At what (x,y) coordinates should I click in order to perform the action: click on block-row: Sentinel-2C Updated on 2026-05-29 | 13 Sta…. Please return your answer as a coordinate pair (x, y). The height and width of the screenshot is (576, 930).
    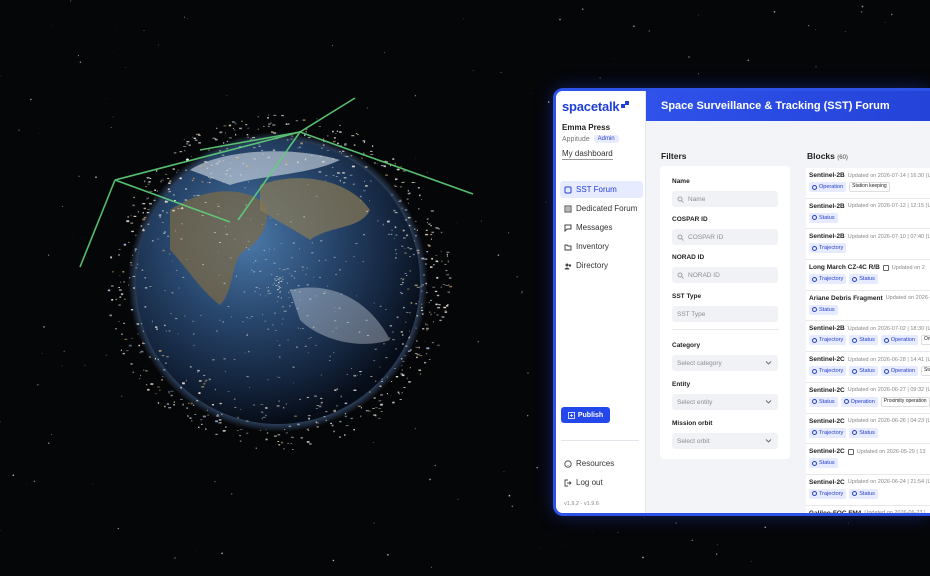
    Looking at the image, I should click on (868, 459).